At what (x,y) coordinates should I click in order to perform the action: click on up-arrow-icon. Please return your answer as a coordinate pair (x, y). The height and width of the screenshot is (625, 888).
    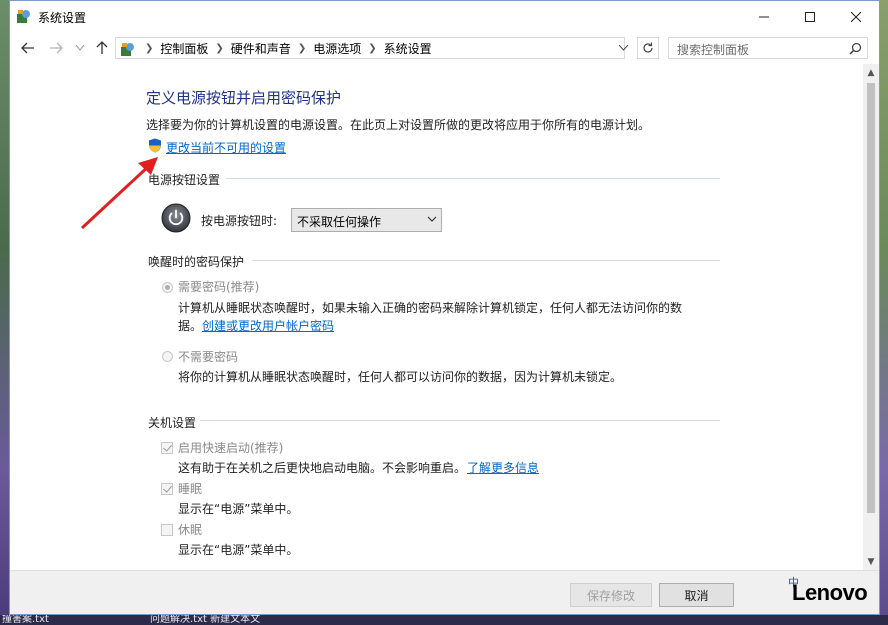
    Looking at the image, I should click on (102, 47).